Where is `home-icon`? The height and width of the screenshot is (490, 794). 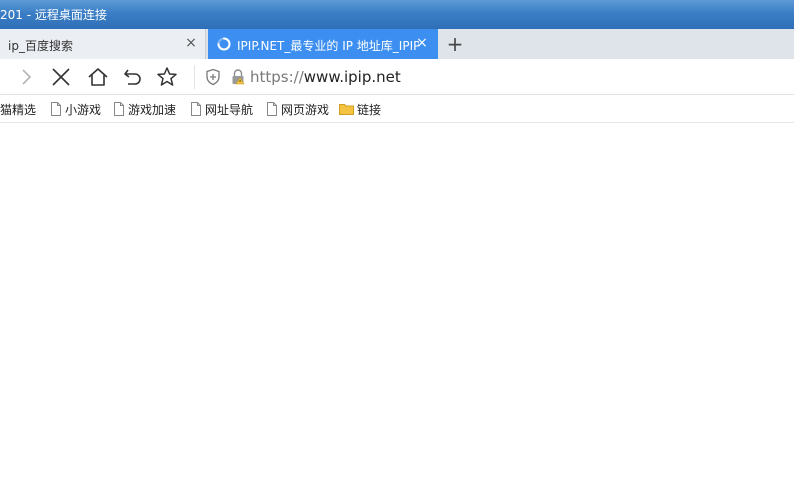
home-icon is located at coordinates (98, 77).